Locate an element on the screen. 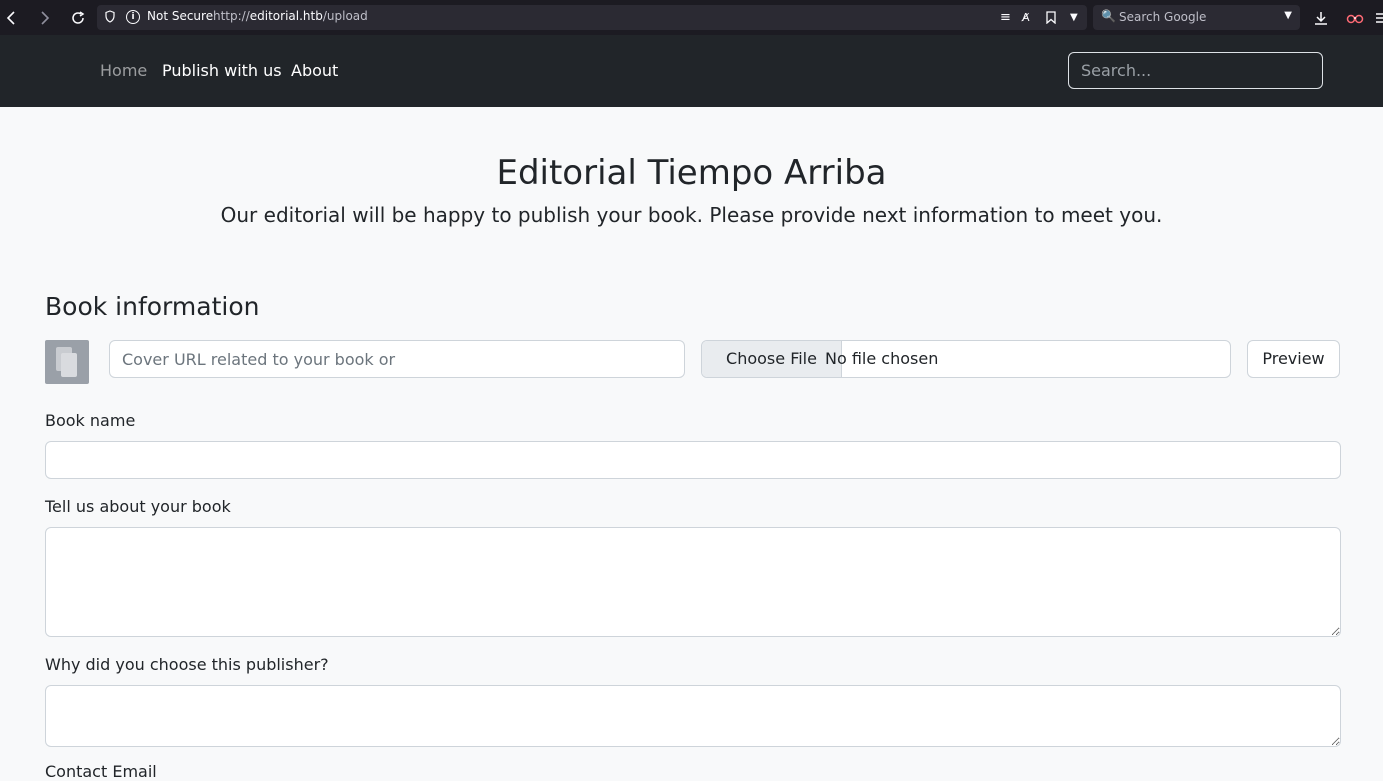 The height and width of the screenshot is (781, 1383). reload-icon is located at coordinates (78, 17).